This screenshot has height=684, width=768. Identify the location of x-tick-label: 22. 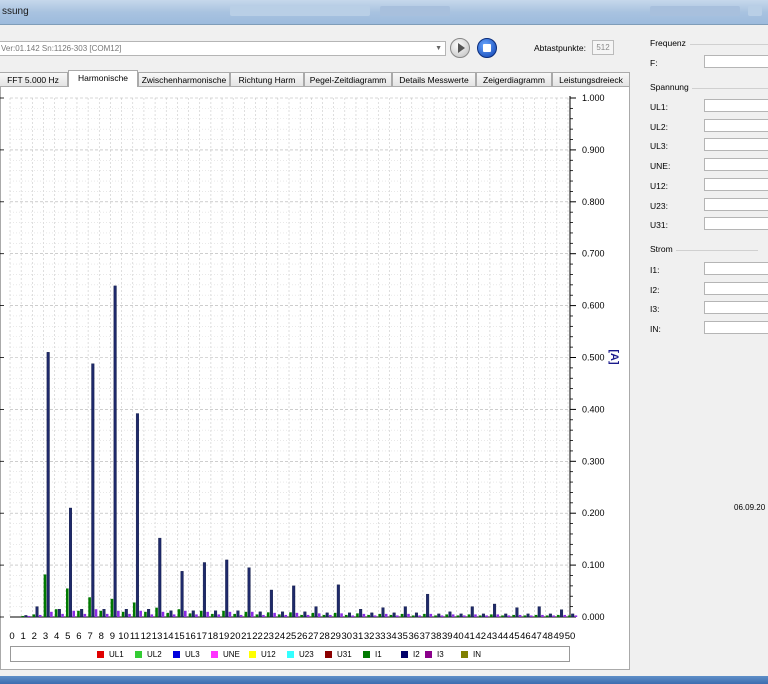
(257, 636).